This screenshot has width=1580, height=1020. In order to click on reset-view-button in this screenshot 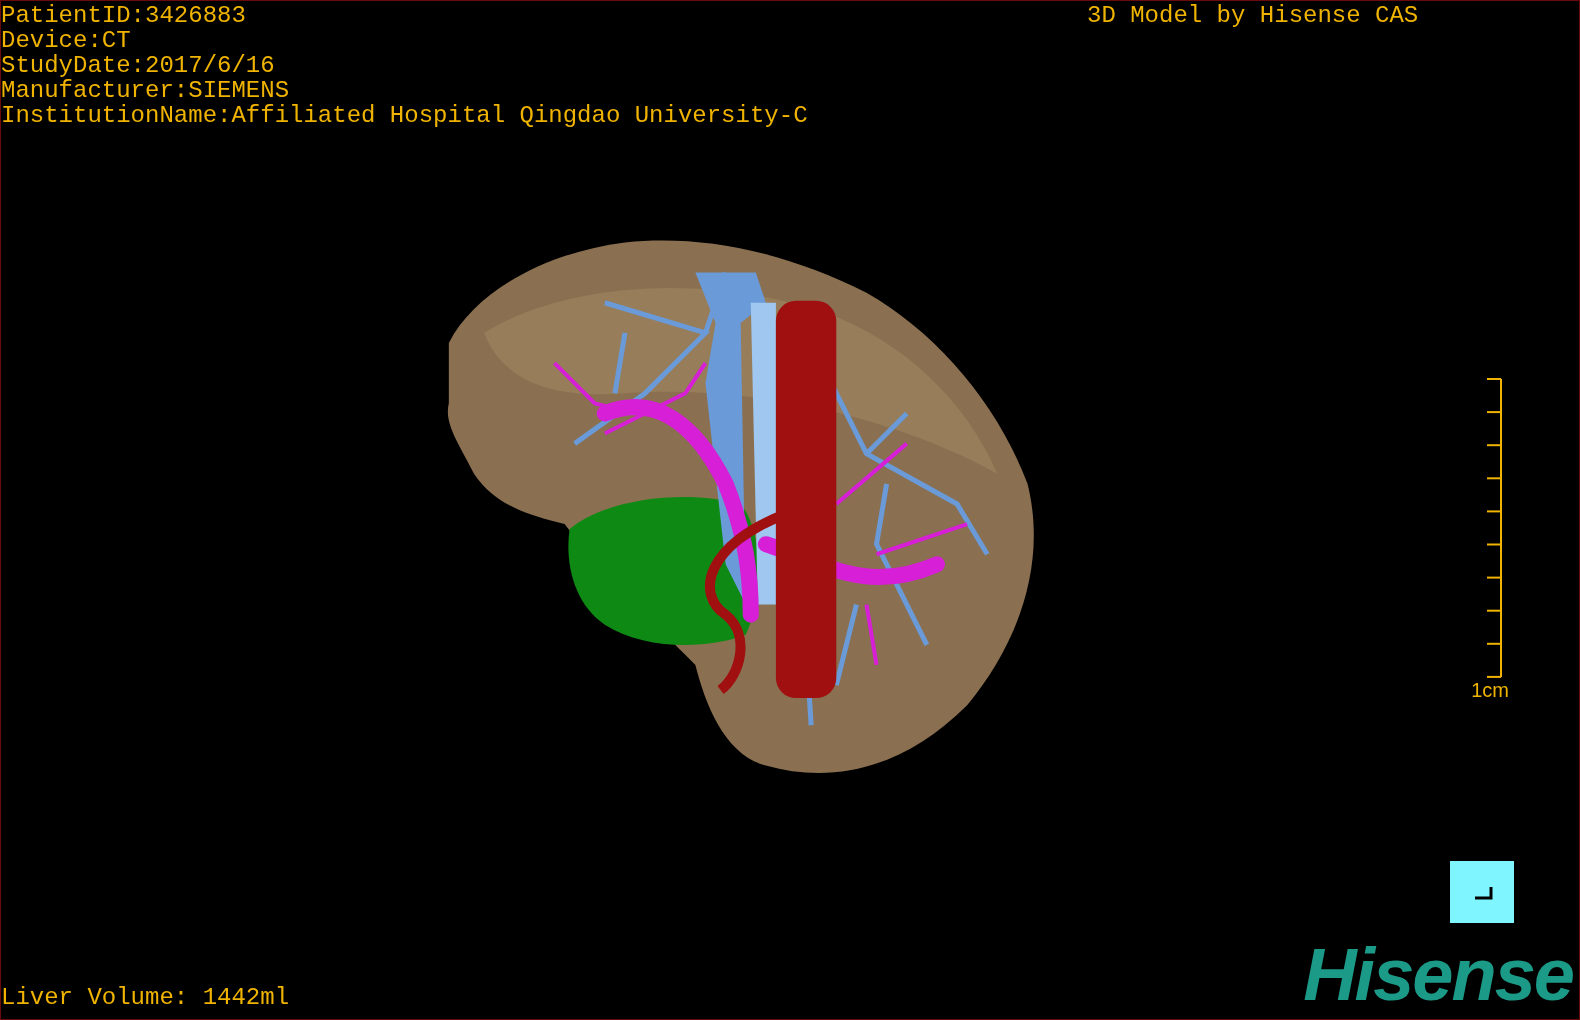, I will do `click(1482, 892)`.